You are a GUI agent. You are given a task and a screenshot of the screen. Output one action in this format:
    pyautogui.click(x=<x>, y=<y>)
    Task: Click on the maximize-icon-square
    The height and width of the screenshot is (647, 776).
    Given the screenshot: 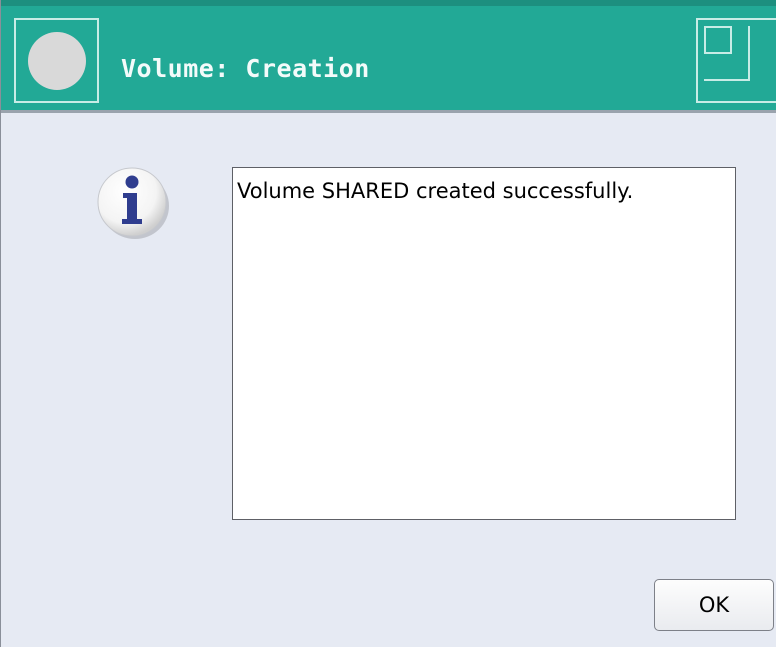 What is the action you would take?
    pyautogui.click(x=718, y=40)
    